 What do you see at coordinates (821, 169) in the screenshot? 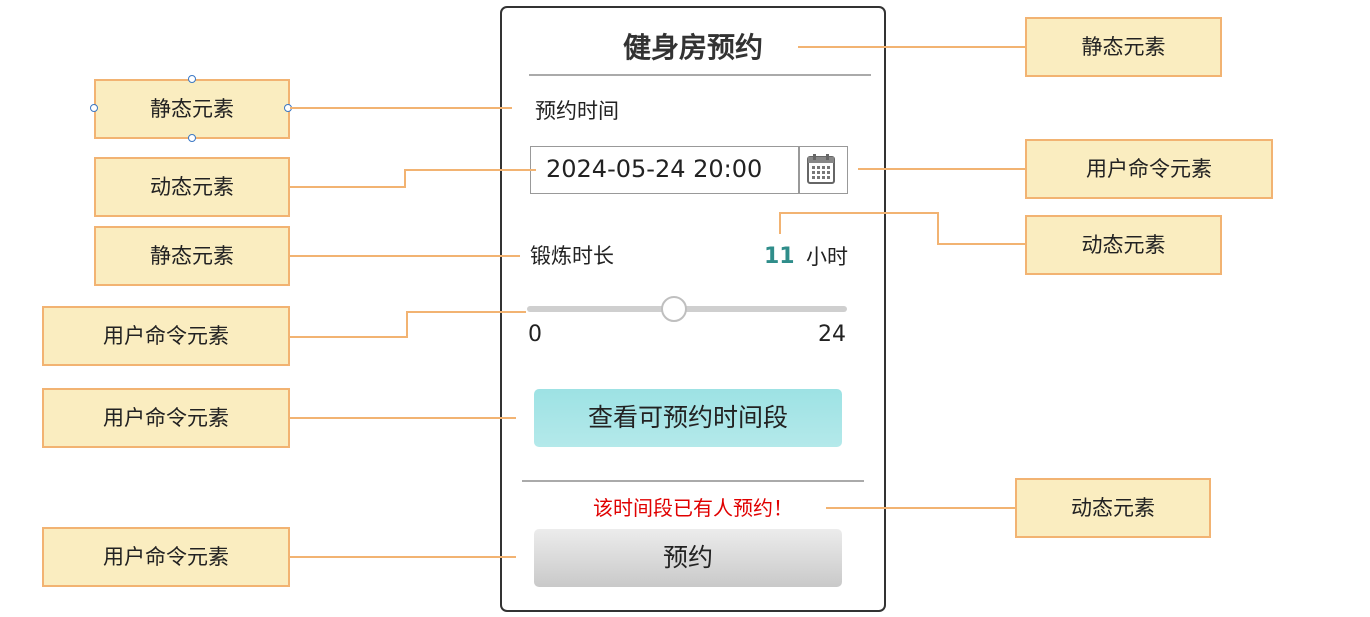
I see `calendar-icon` at bounding box center [821, 169].